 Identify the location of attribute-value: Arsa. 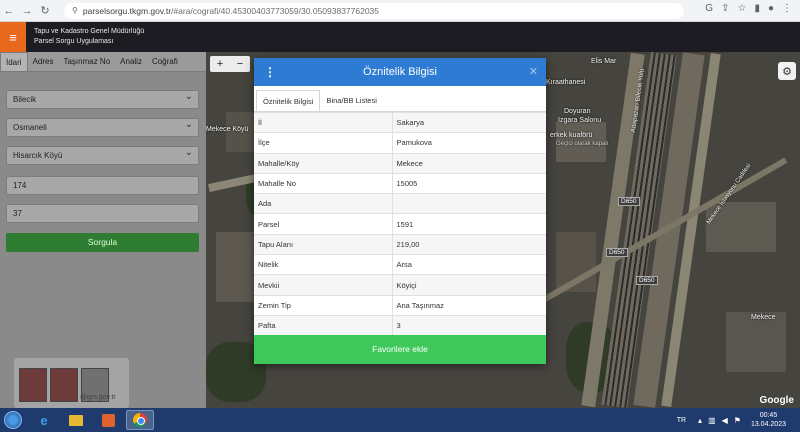
(469, 264).